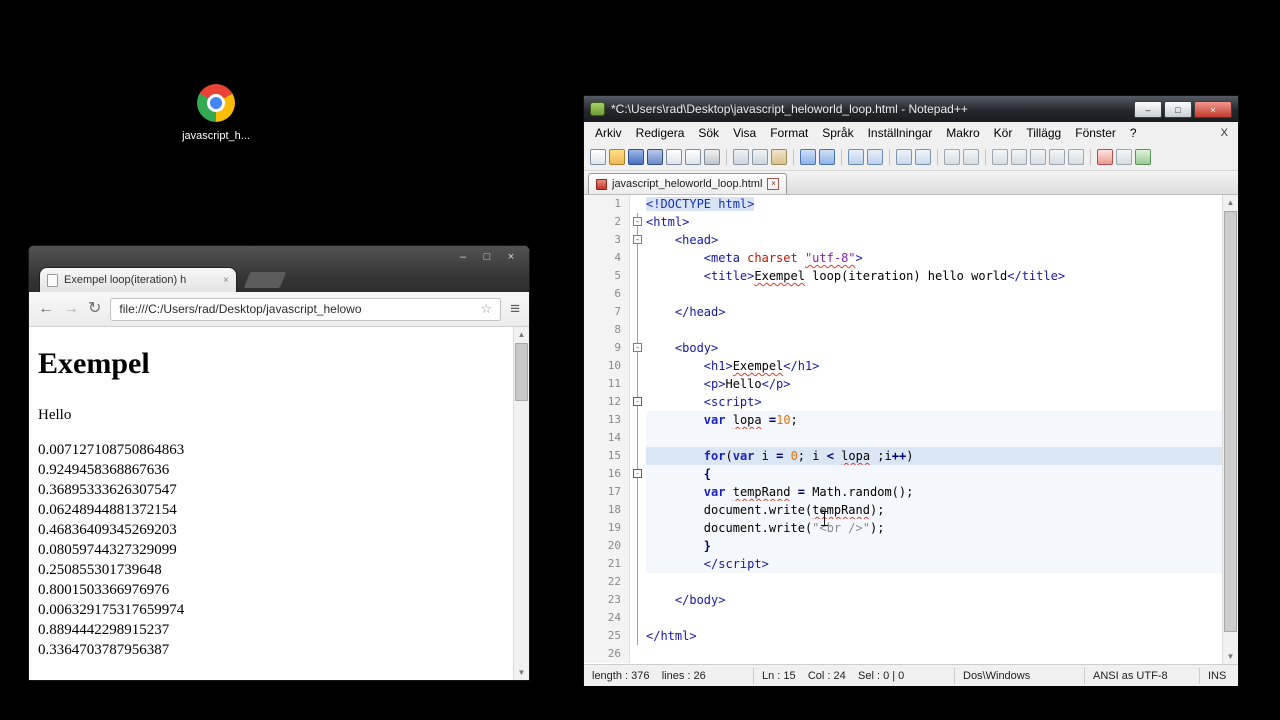 Image resolution: width=1280 pixels, height=720 pixels. Describe the element at coordinates (760, 157) in the screenshot. I see `copy-icon` at that location.